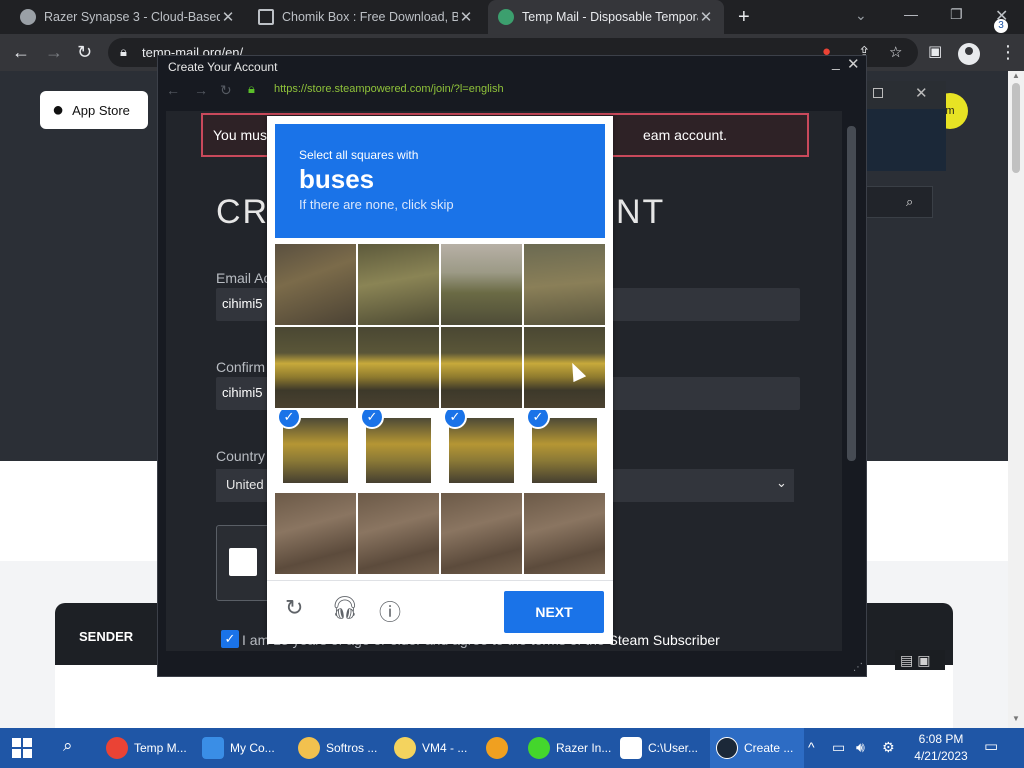 Image resolution: width=1024 pixels, height=768 pixels. What do you see at coordinates (242, 392) in the screenshot?
I see `confirm-email-value: cihimi5` at bounding box center [242, 392].